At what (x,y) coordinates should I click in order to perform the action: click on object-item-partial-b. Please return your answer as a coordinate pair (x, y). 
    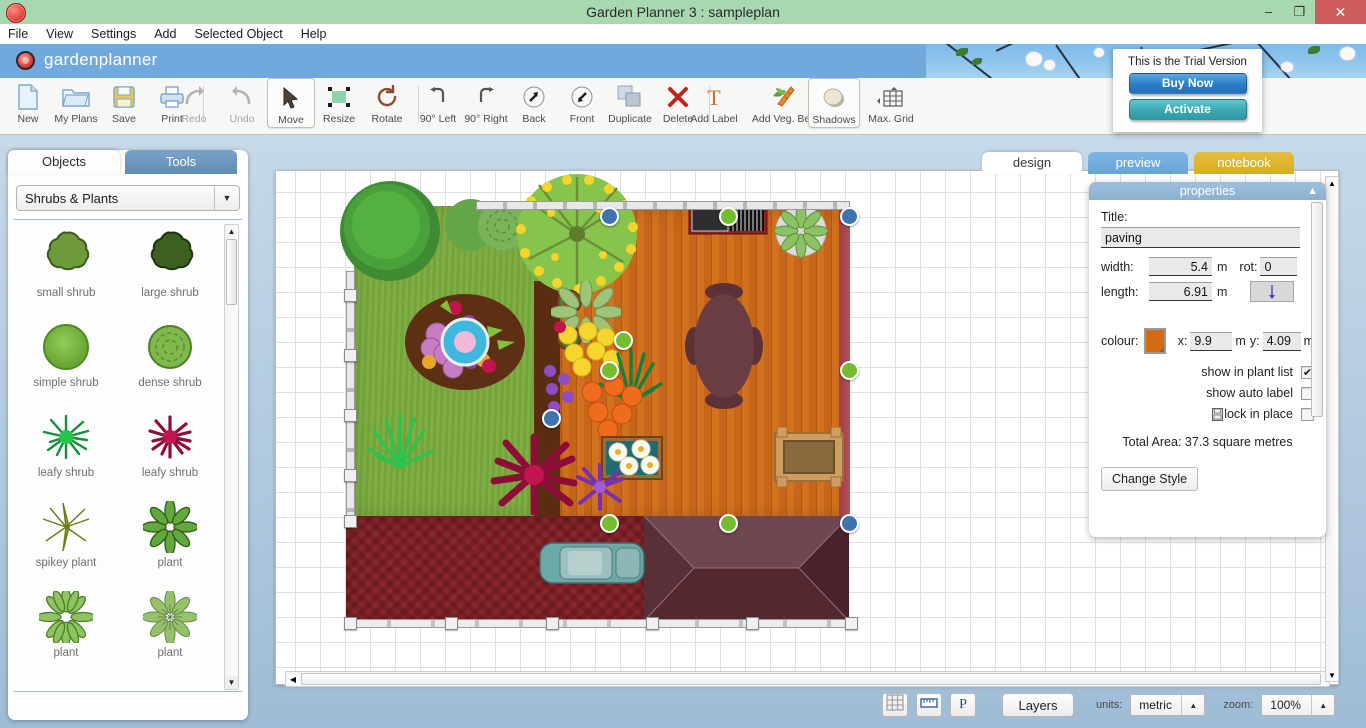
    Looking at the image, I should click on (170, 676).